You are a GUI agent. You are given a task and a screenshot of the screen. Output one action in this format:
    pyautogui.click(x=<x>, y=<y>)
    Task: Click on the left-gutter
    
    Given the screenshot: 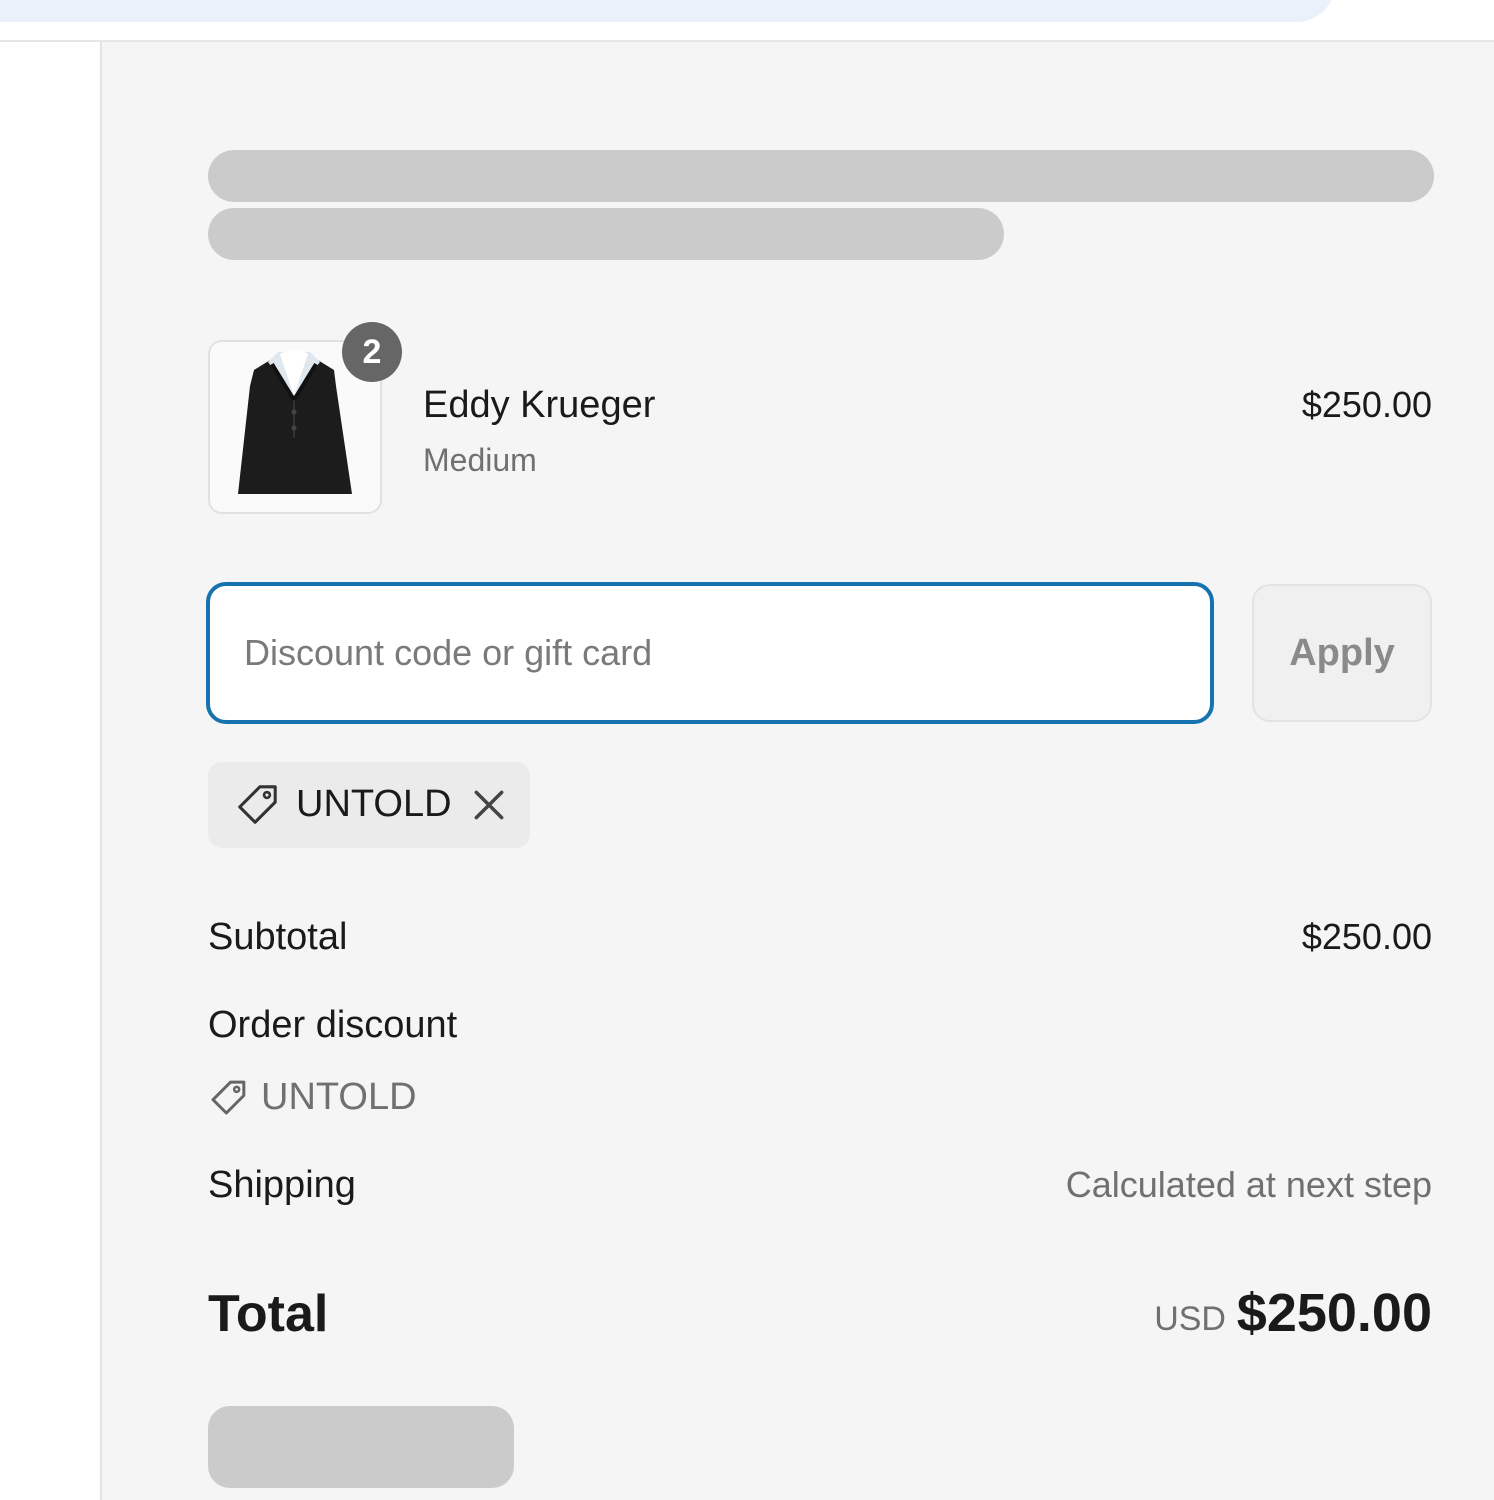 What is the action you would take?
    pyautogui.click(x=50, y=771)
    